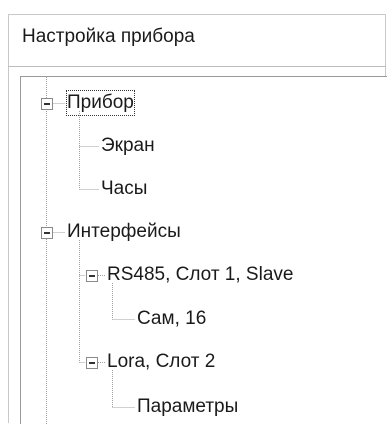 This screenshot has width=391, height=424. What do you see at coordinates (200, 275) in the screenshot?
I see `tree-node-rs485: RS485, Слот 1, Slave` at bounding box center [200, 275].